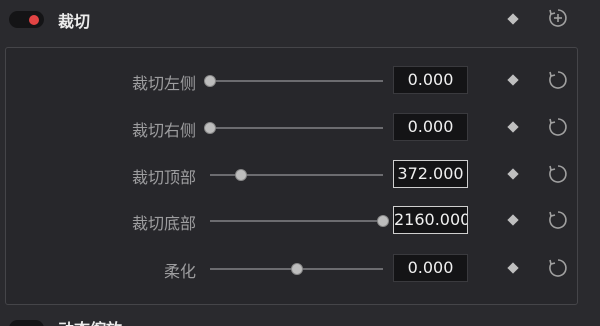  I want to click on value-field: 2160.000, so click(430, 220).